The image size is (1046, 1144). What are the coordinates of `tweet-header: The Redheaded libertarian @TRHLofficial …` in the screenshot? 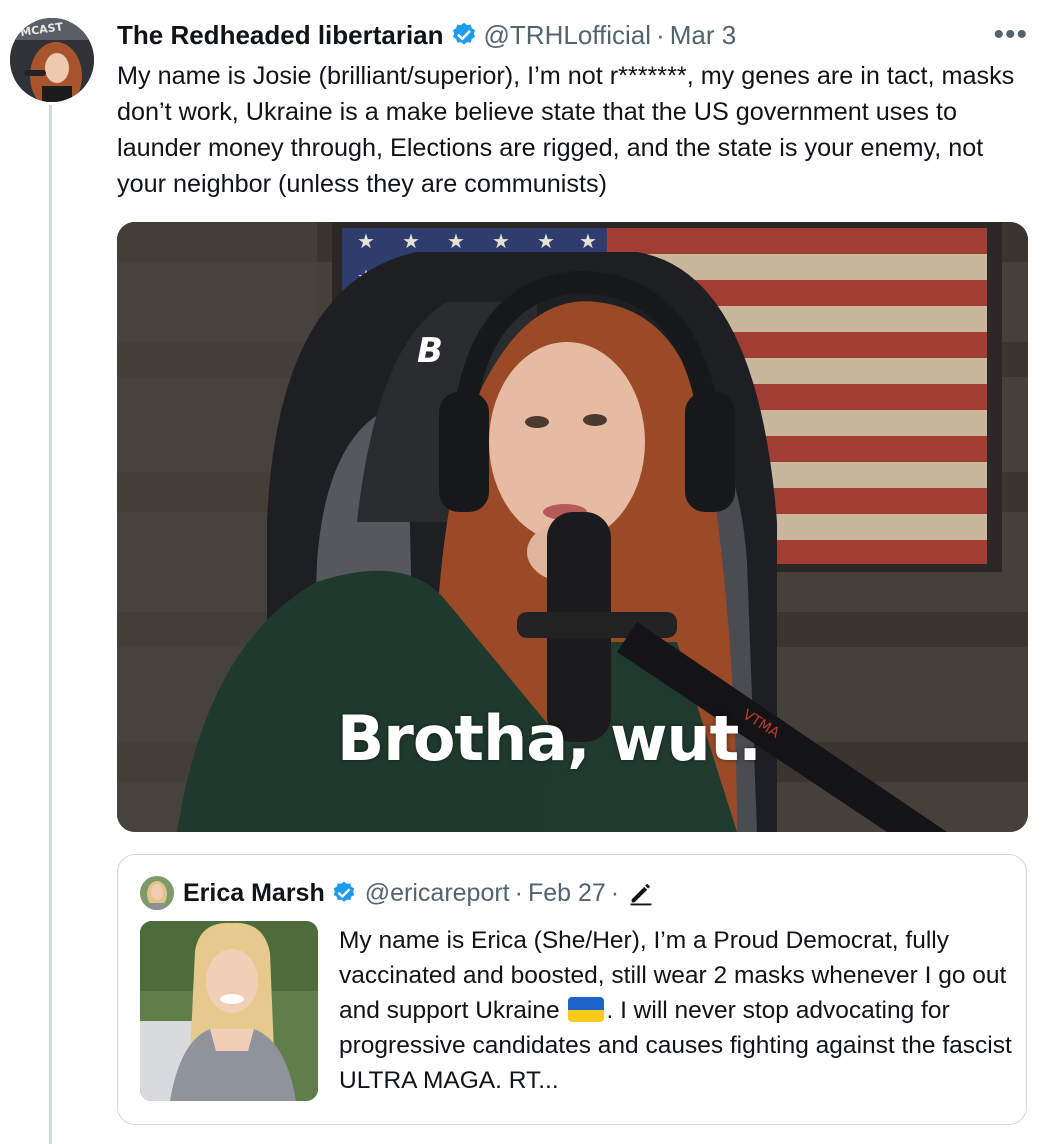 It's located at (426, 35).